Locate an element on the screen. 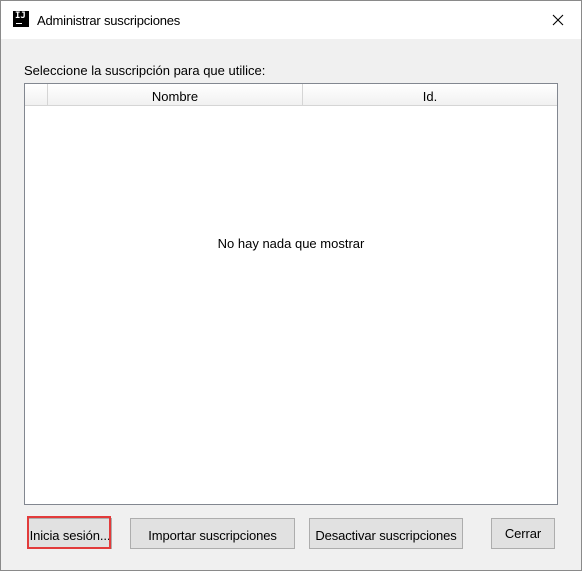  table-header: Nombre Id. is located at coordinates (291, 95).